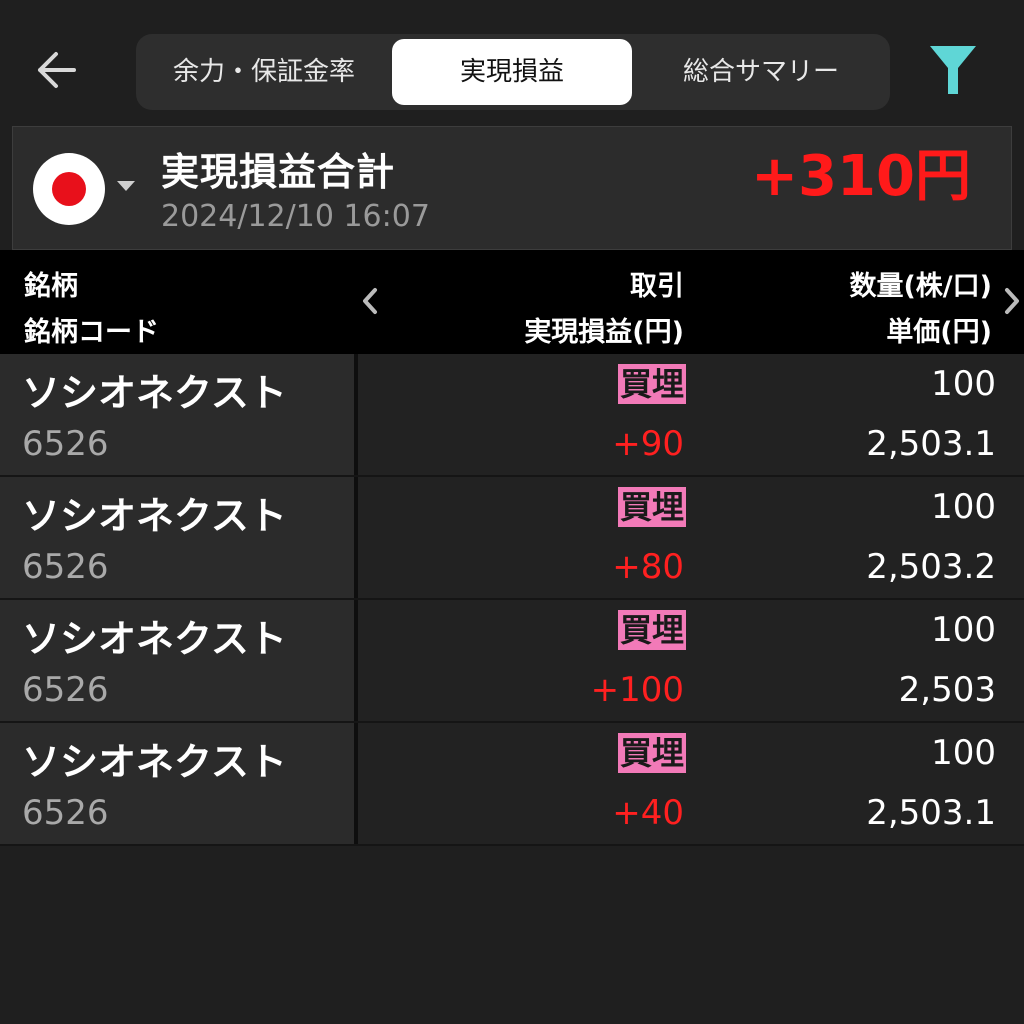 The image size is (1024, 1024). Describe the element at coordinates (295, 216) in the screenshot. I see `summary-datetime: 2024/12/10 16:07` at that location.